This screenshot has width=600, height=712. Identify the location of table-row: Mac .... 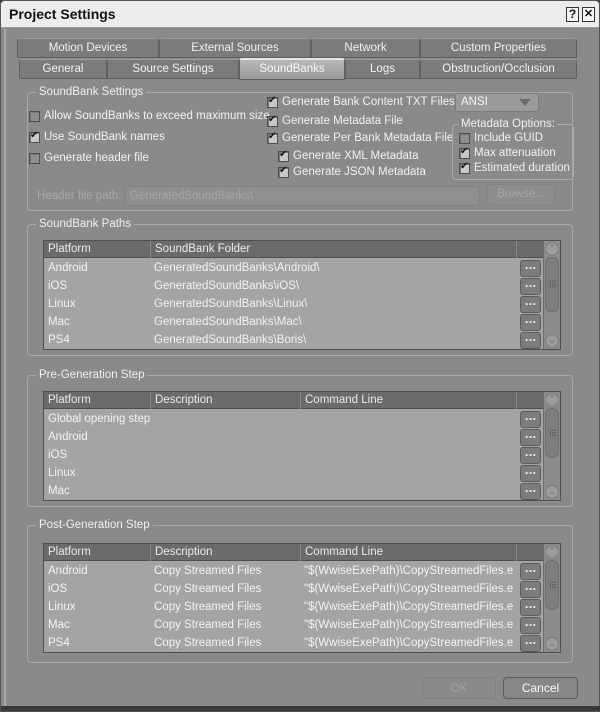
(293, 491).